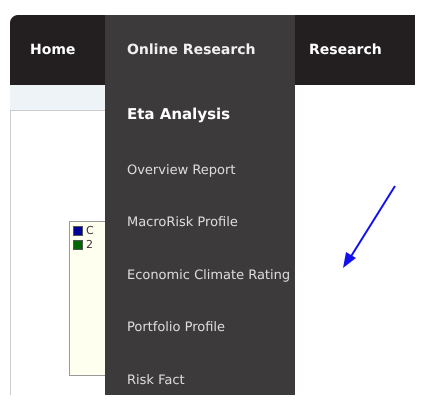 The height and width of the screenshot is (403, 437). What do you see at coordinates (208, 275) in the screenshot?
I see `menu-item: Economic Climate Rating` at bounding box center [208, 275].